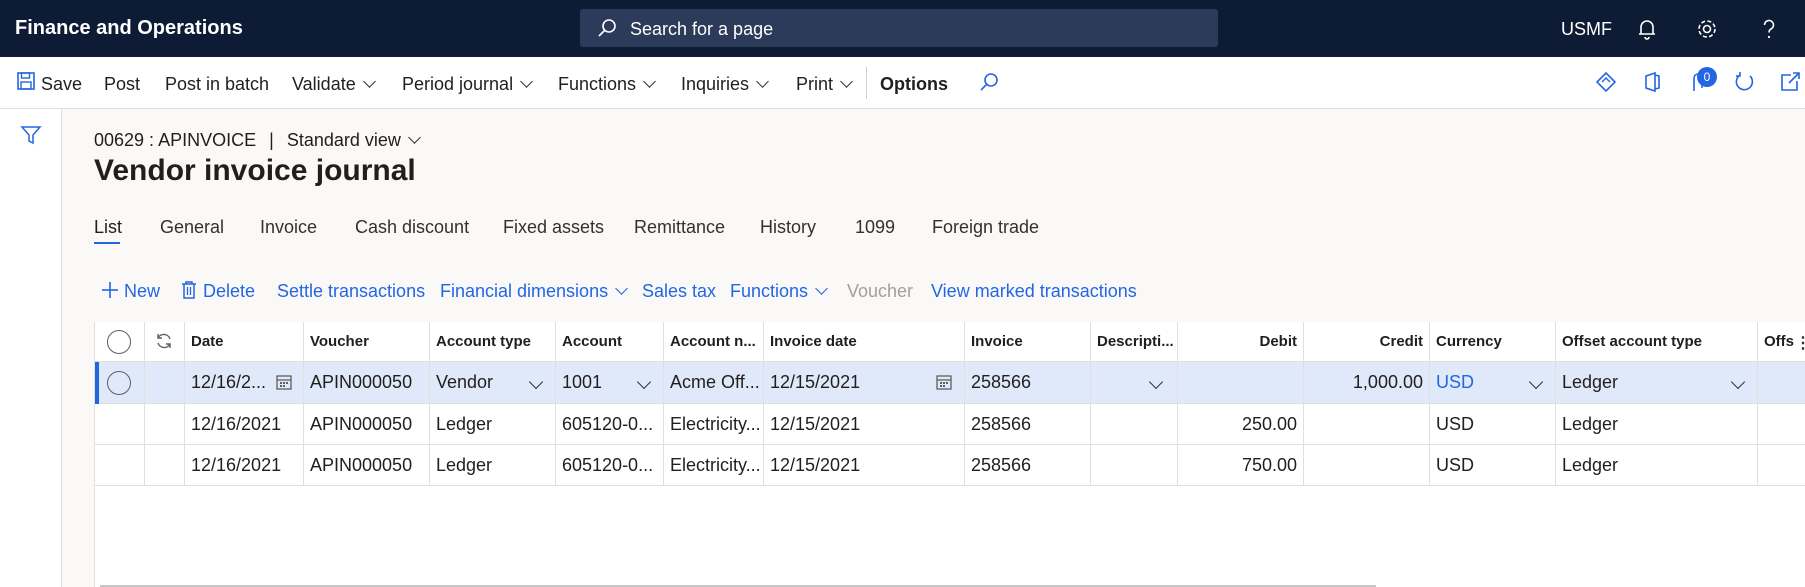 The image size is (1805, 587). What do you see at coordinates (107, 243) in the screenshot?
I see `active-tab-indicator` at bounding box center [107, 243].